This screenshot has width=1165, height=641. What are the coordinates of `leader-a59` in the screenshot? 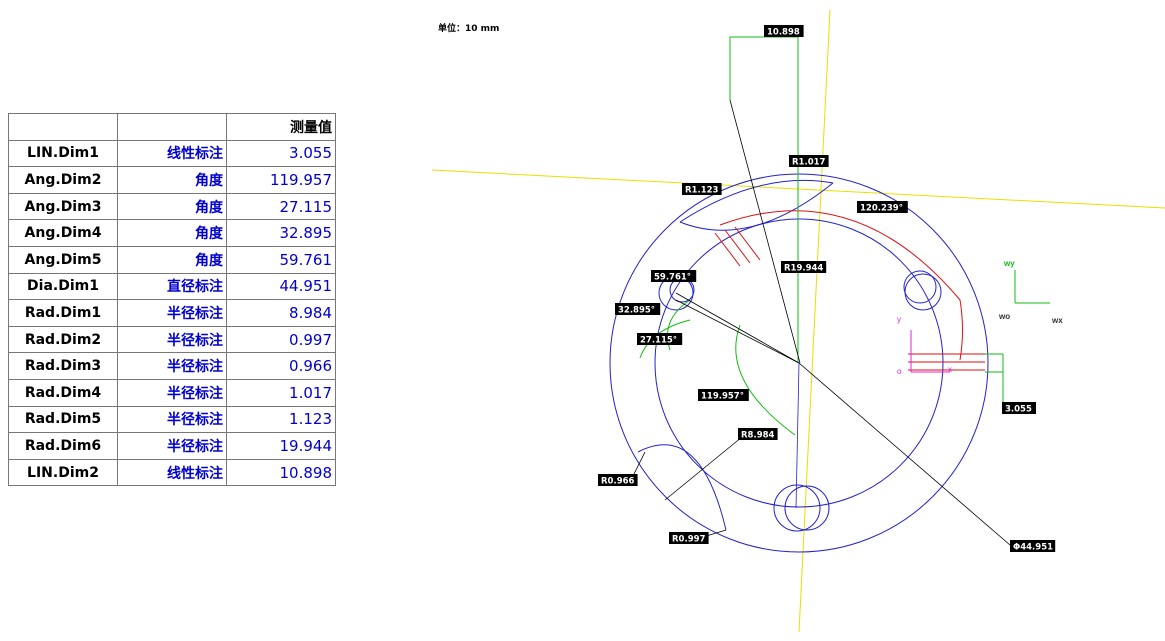 It's located at (737, 328).